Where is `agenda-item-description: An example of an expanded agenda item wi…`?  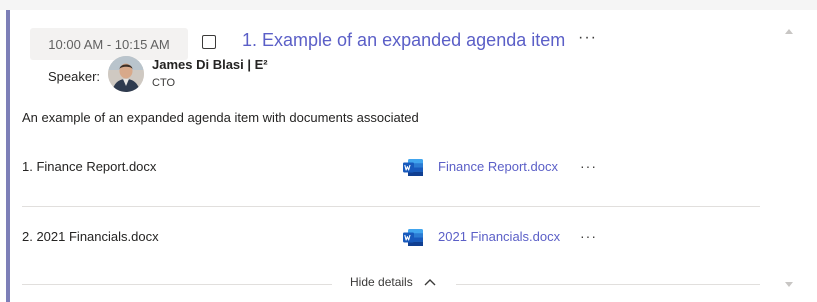 agenda-item-description: An example of an expanded agenda item wi… is located at coordinates (220, 117).